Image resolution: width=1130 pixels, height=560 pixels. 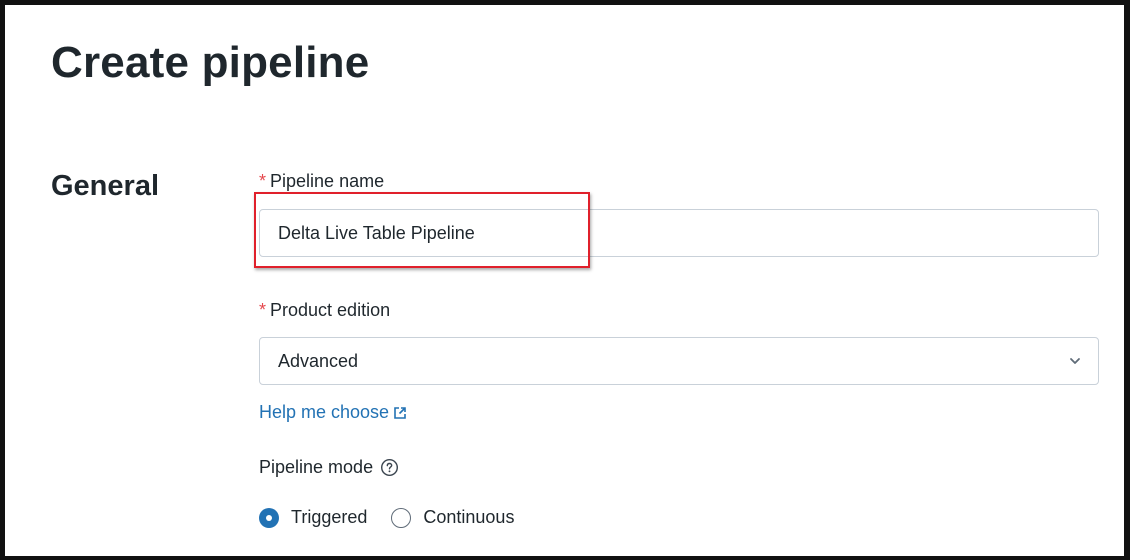 What do you see at coordinates (324, 412) in the screenshot?
I see `help-me-choose-text: Help me choose` at bounding box center [324, 412].